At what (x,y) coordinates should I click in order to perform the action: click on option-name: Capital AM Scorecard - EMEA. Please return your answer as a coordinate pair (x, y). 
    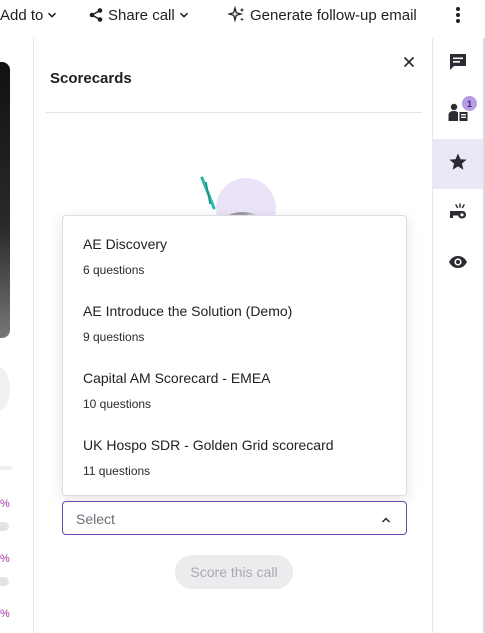
    Looking at the image, I should click on (177, 378).